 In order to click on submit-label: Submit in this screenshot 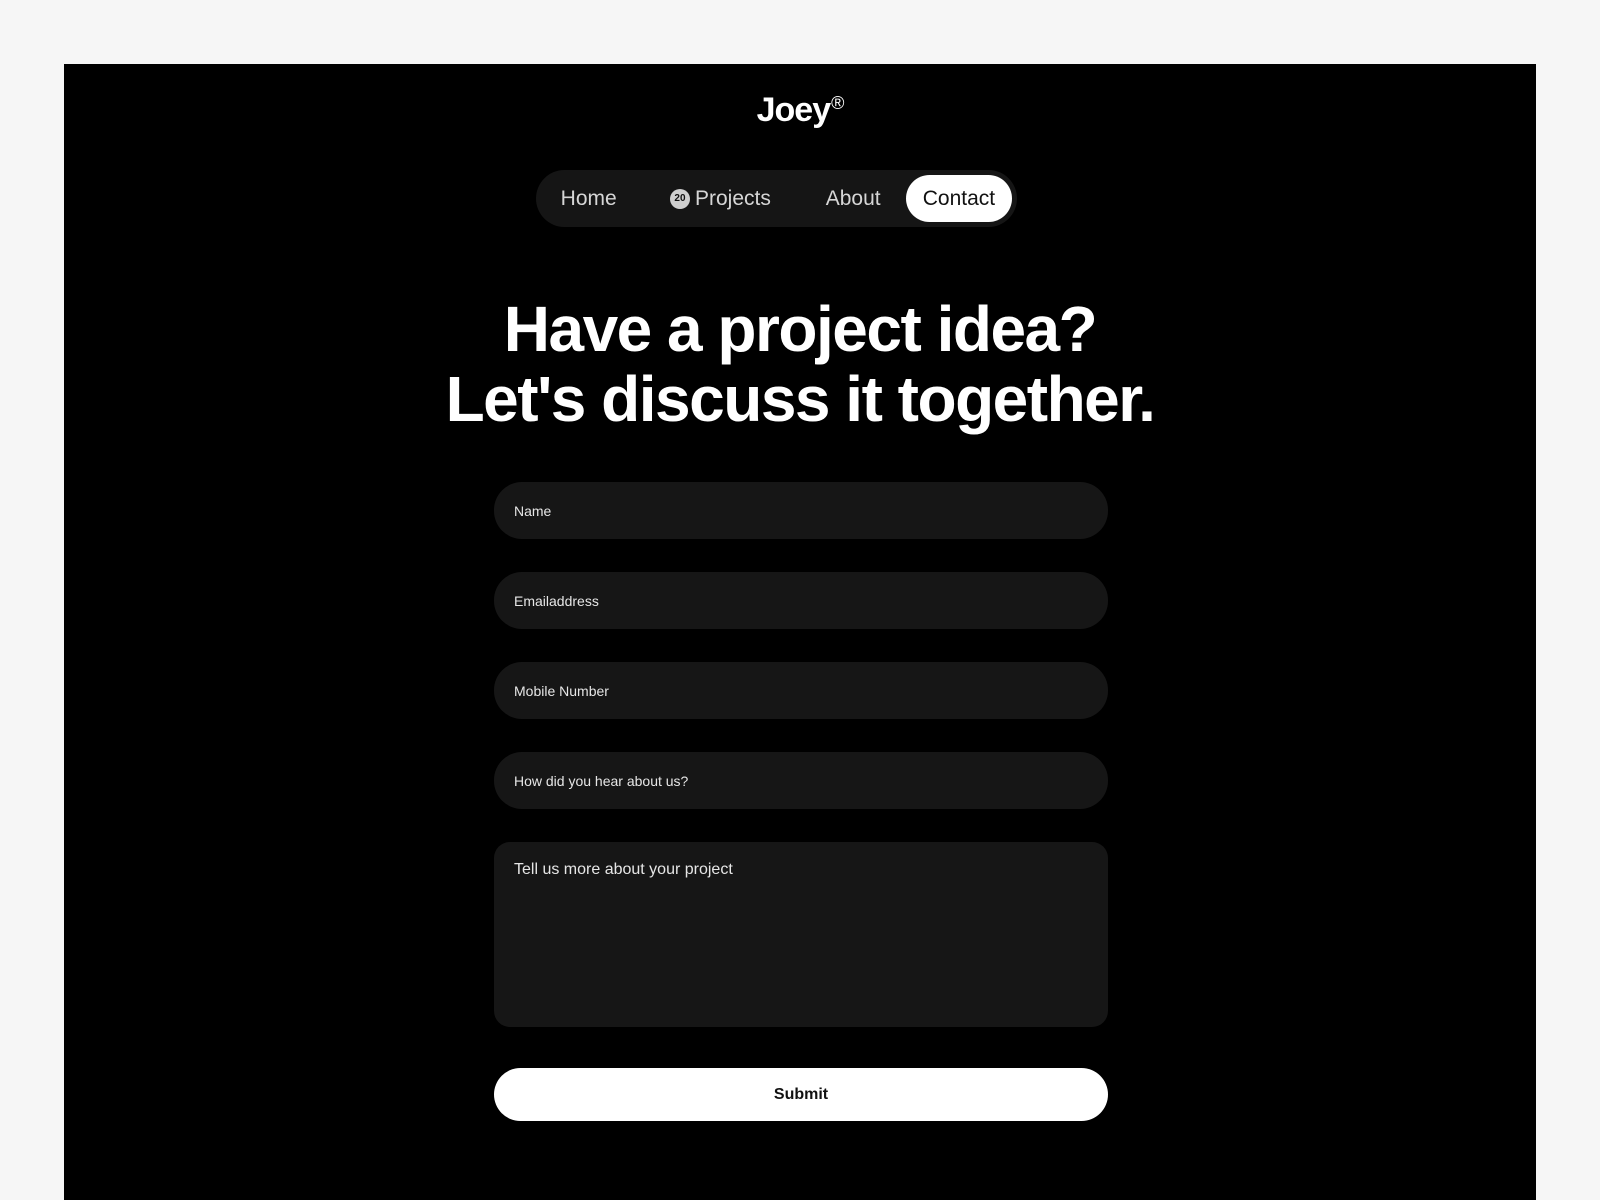, I will do `click(801, 1094)`.